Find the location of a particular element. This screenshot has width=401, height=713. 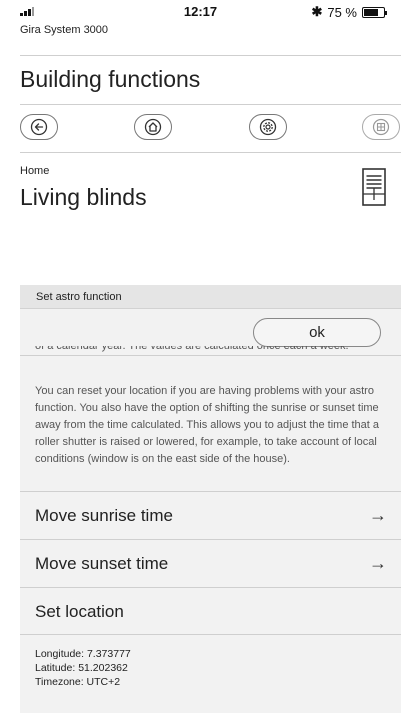

move-sunrise-label: Move sunrise time is located at coordinates (104, 515).